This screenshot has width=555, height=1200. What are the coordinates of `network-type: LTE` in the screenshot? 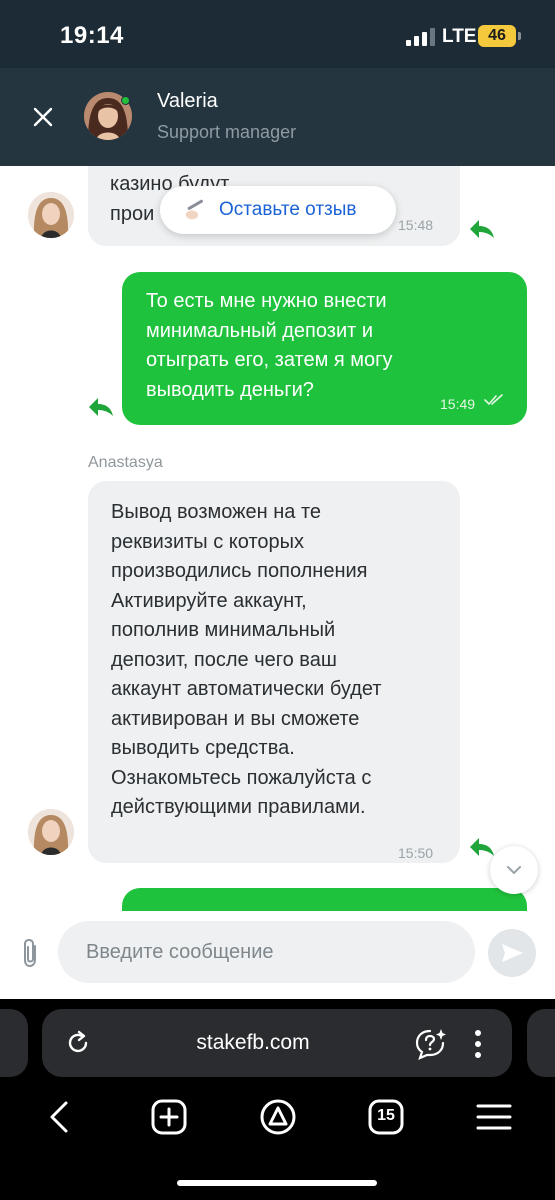 It's located at (459, 36).